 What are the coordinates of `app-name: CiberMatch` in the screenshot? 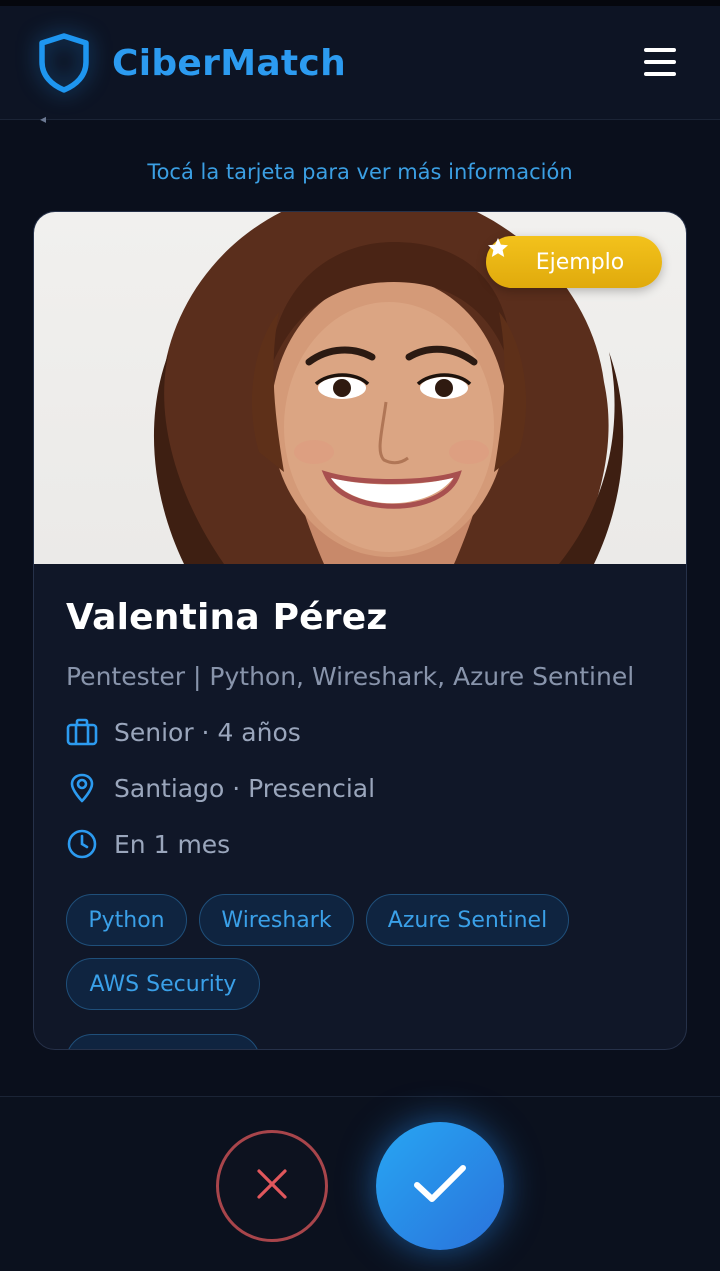 It's located at (229, 63).